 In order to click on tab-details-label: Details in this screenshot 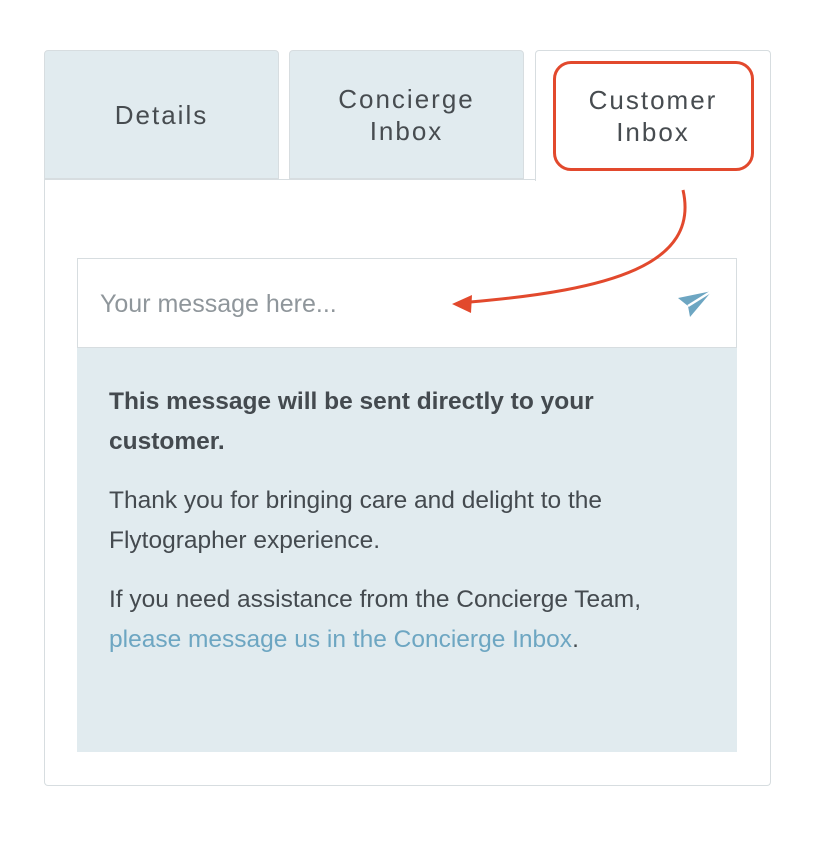, I will do `click(161, 114)`.